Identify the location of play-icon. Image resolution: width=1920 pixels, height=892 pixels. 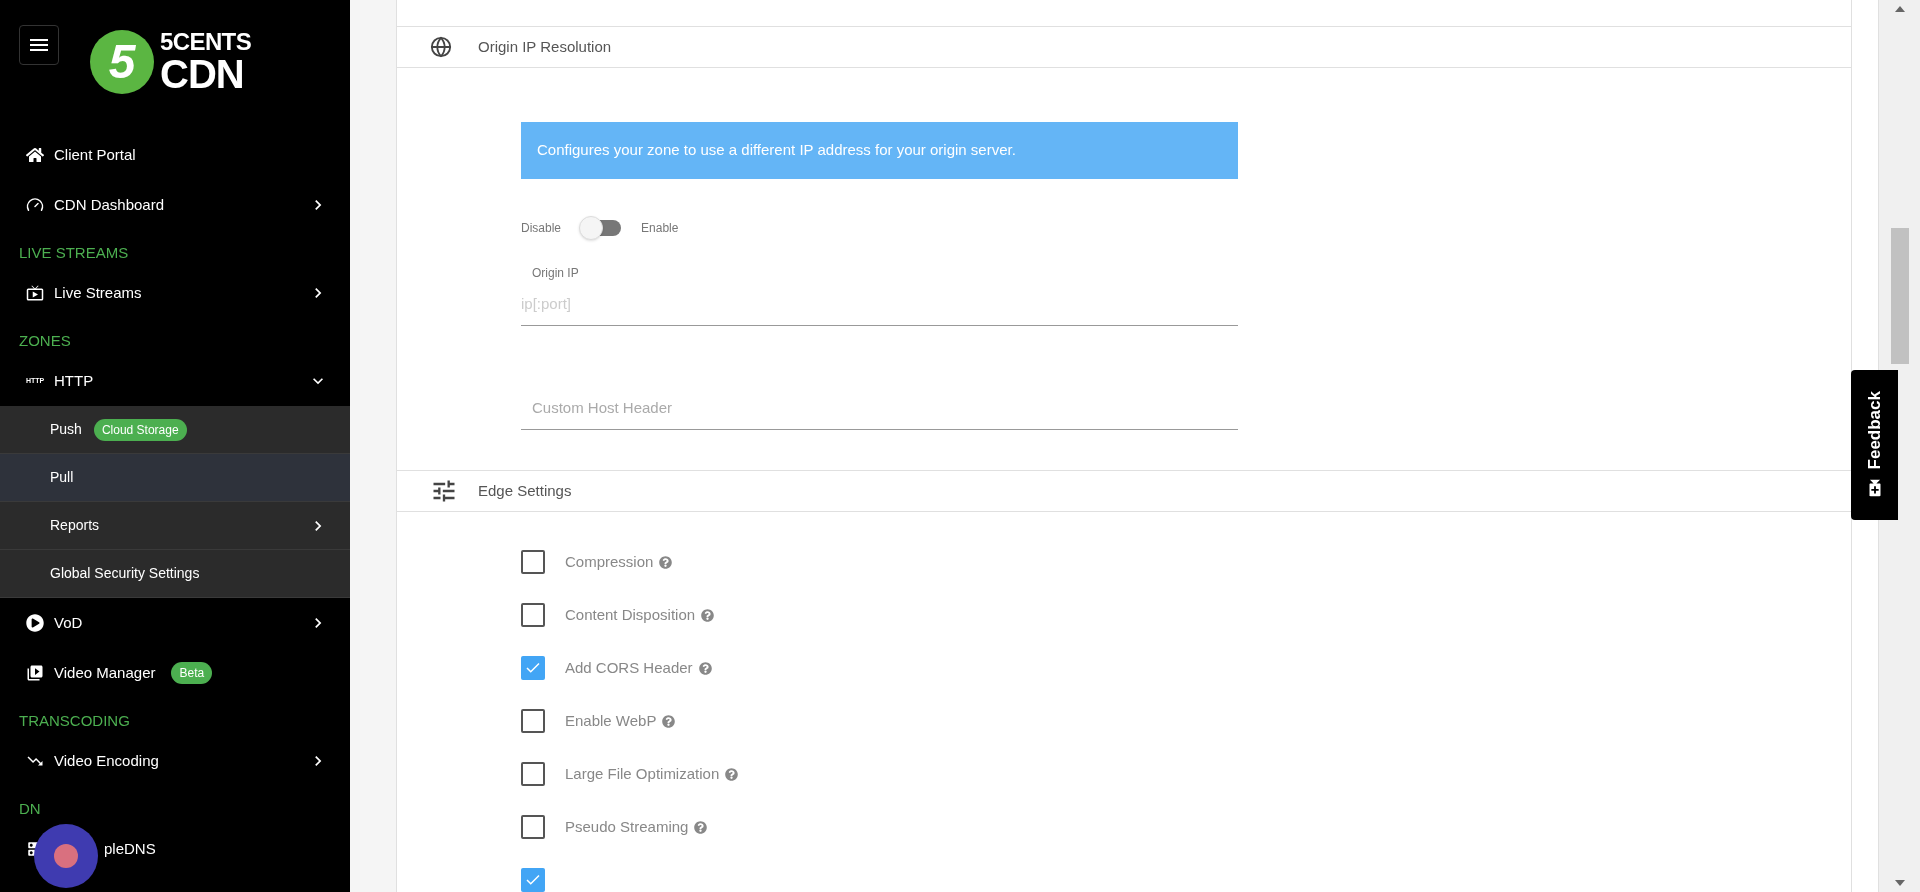
(35, 623).